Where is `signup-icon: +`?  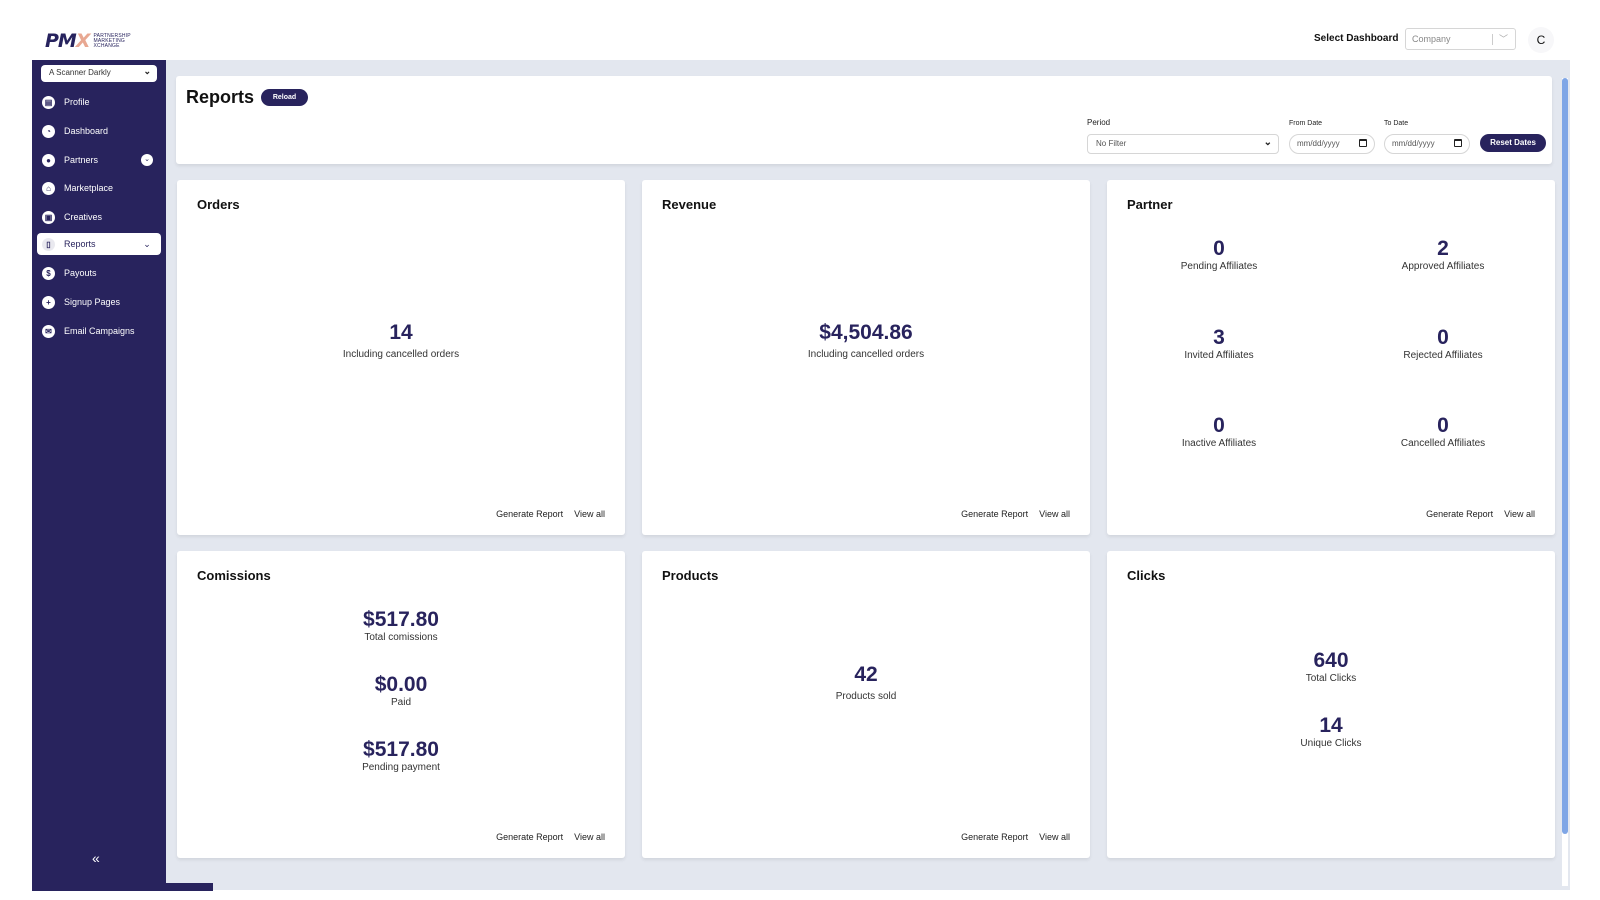
signup-icon: + is located at coordinates (48, 302).